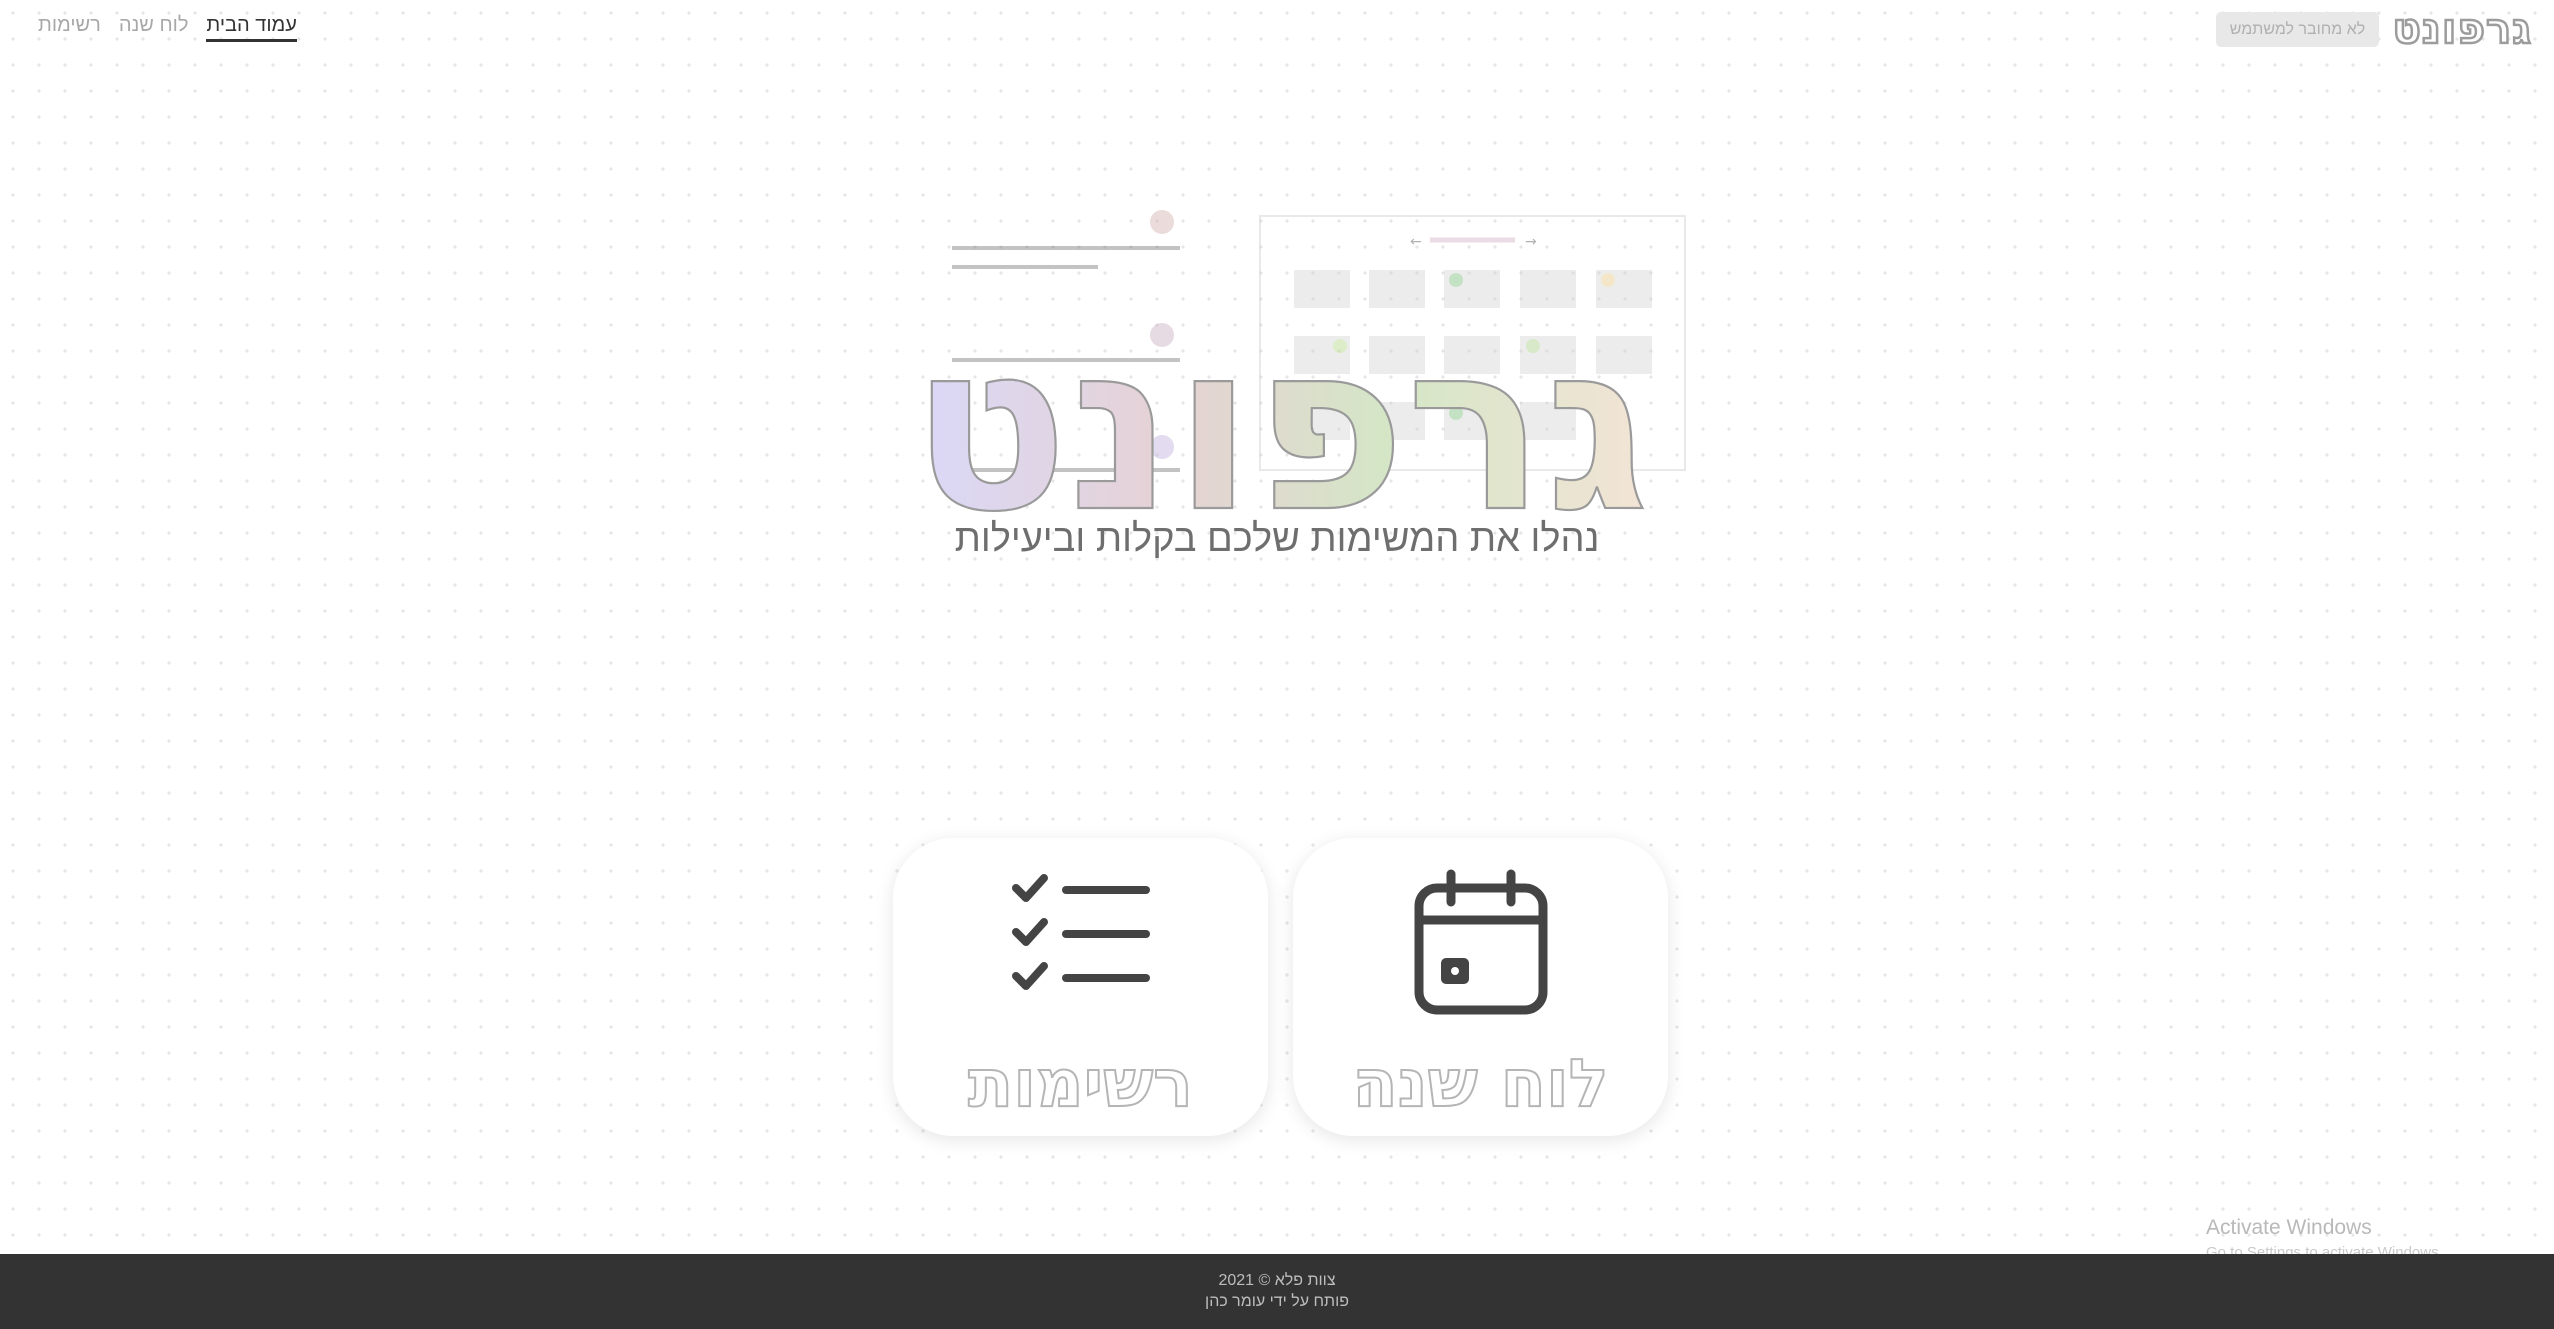  Describe the element at coordinates (154, 28) in the screenshot. I see `nav-item-calendar: לוח שנה` at that location.